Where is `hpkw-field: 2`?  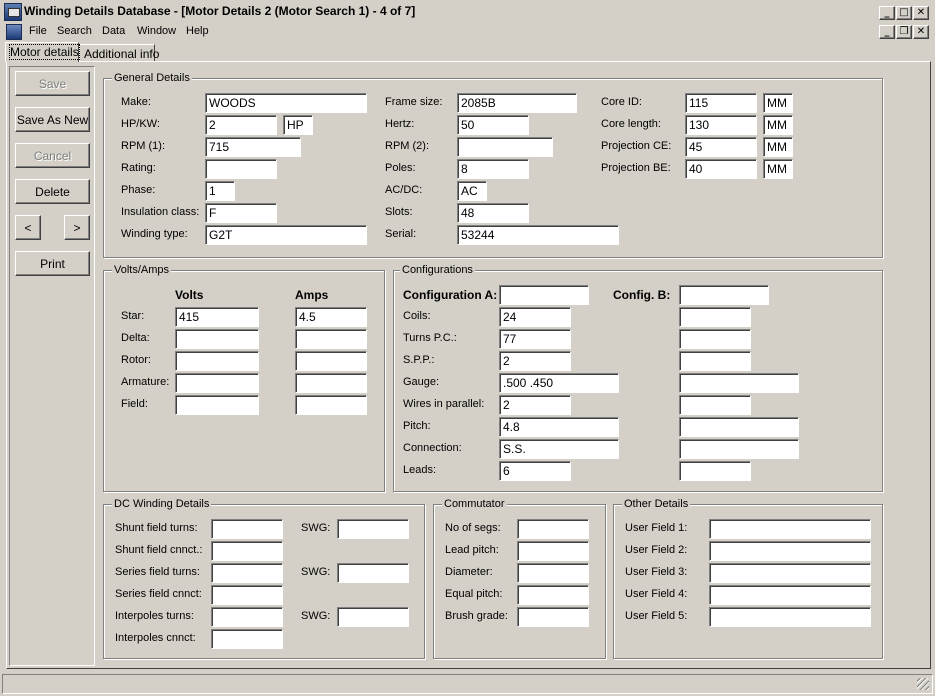
hpkw-field: 2 is located at coordinates (241, 125).